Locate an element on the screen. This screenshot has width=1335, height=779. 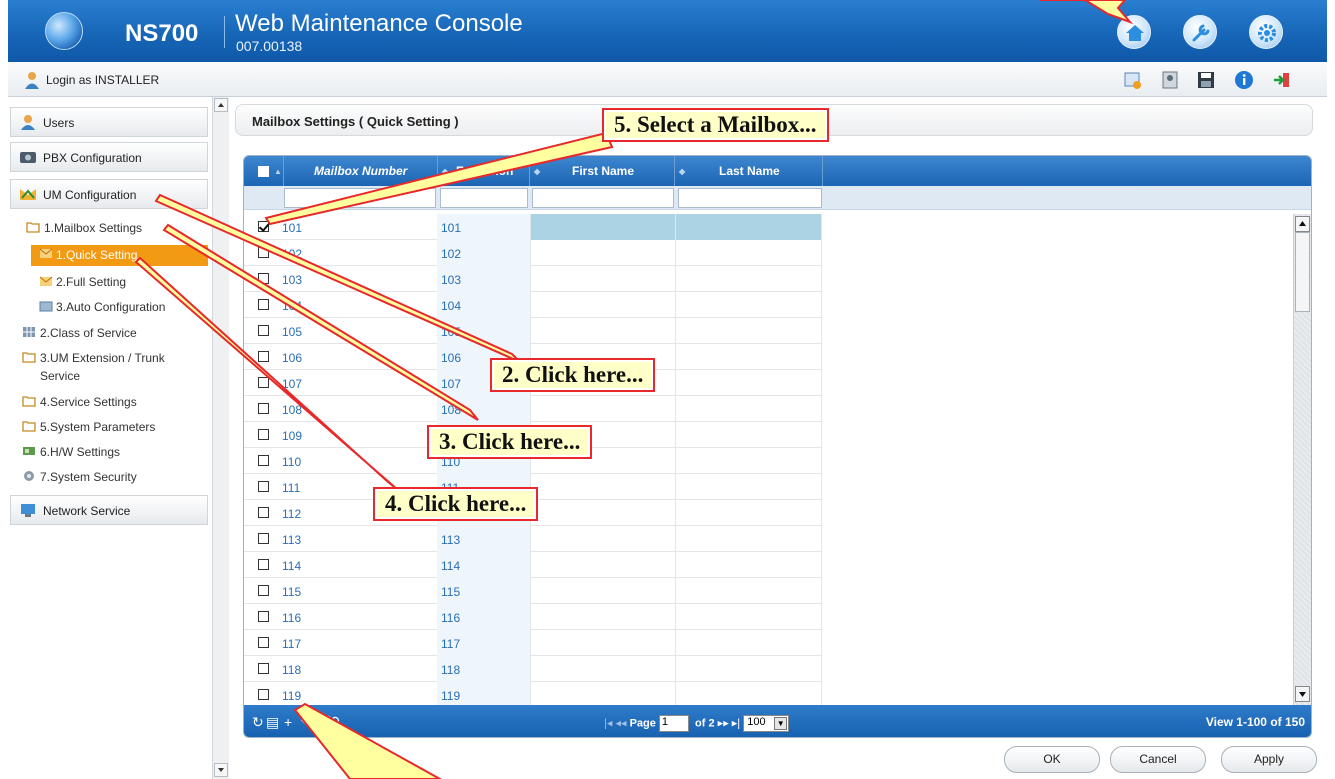
table-row: 105 105 is located at coordinates (533, 331).